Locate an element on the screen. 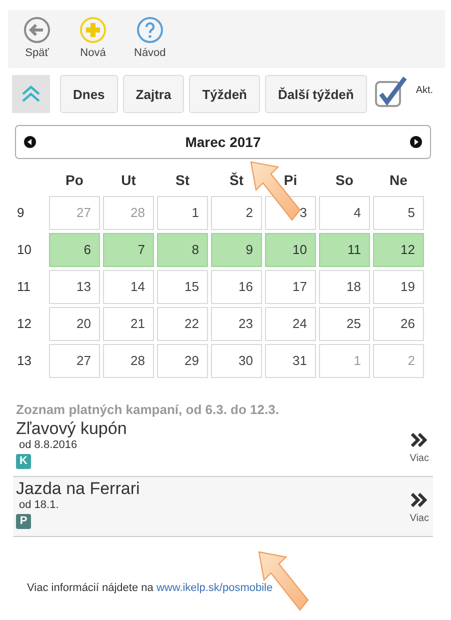 The height and width of the screenshot is (620, 451). weekday-label: Št is located at coordinates (236, 180).